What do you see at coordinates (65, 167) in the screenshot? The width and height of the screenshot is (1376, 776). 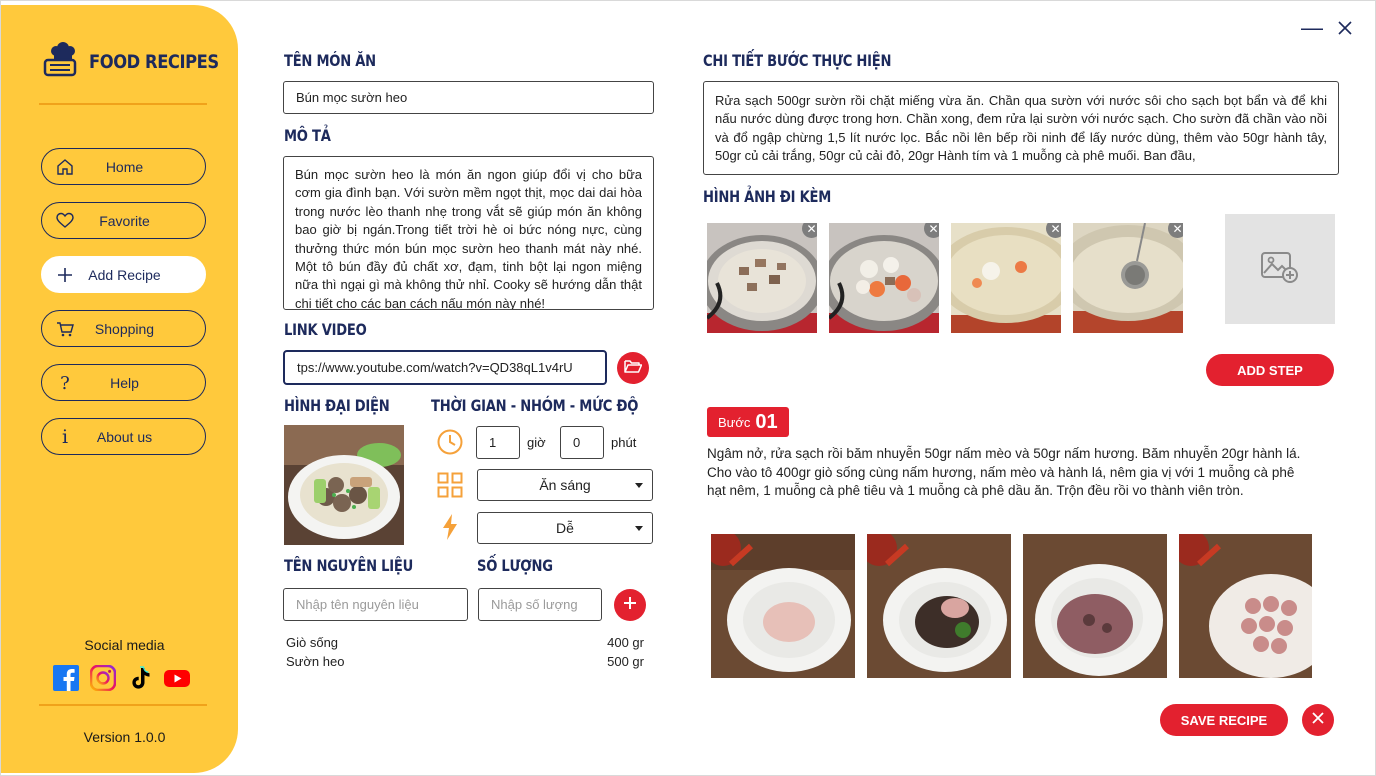 I see `home-icon` at bounding box center [65, 167].